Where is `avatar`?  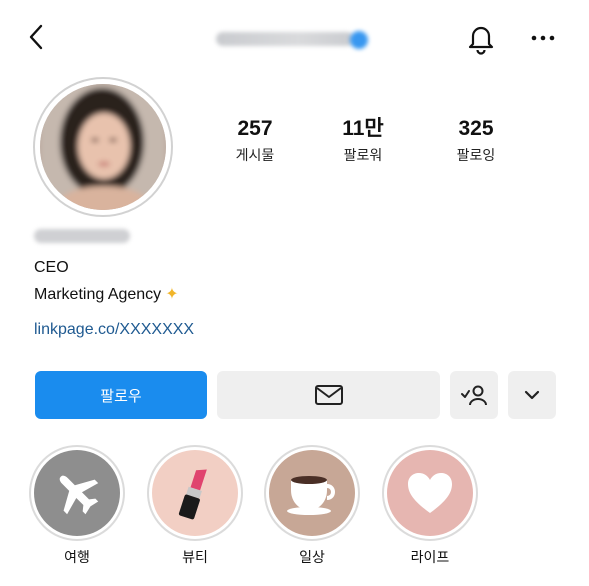 avatar is located at coordinates (103, 147).